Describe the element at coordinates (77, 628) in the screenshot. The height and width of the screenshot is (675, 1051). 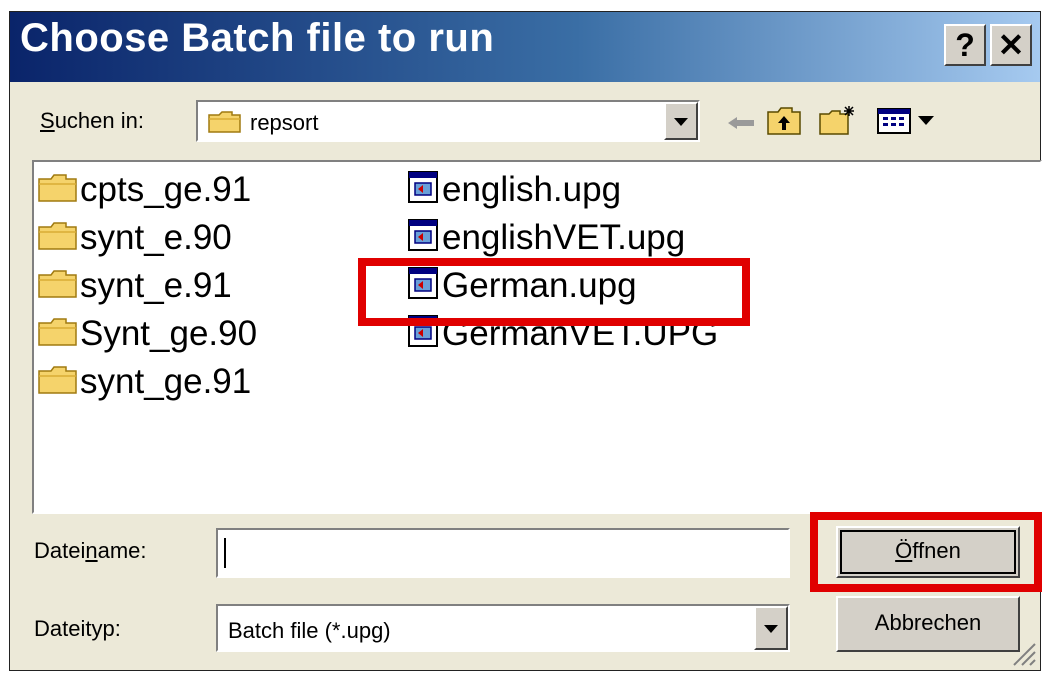
I see `filetype-label: Dateityp:` at that location.